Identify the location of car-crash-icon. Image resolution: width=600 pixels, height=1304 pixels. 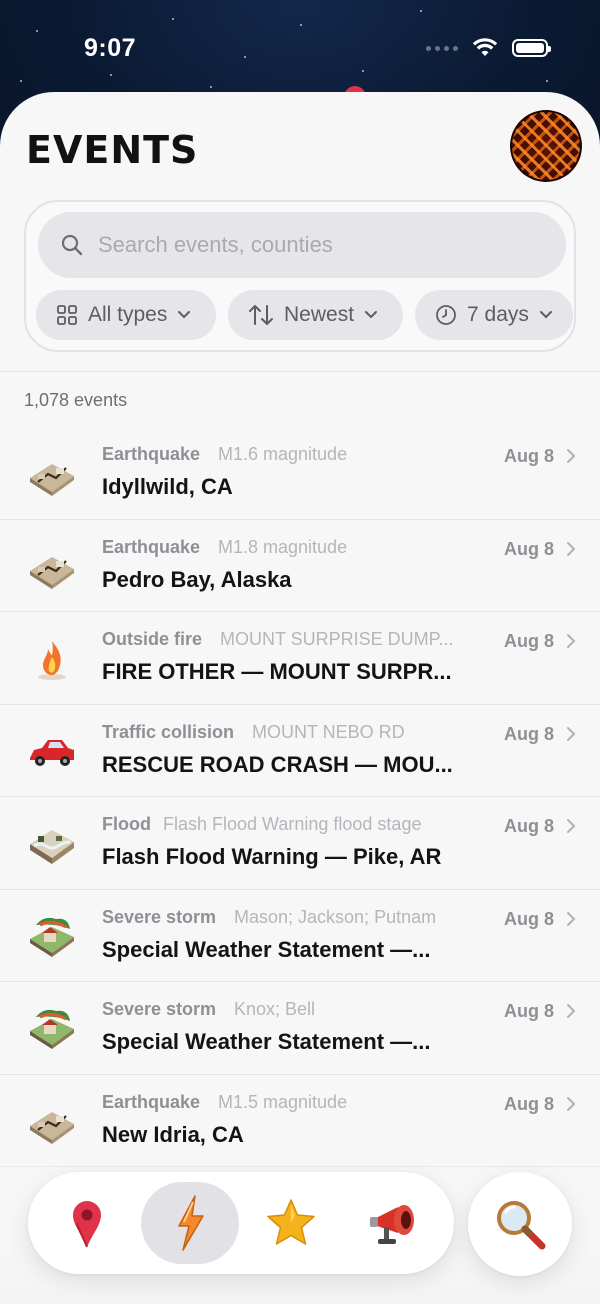
(52, 752).